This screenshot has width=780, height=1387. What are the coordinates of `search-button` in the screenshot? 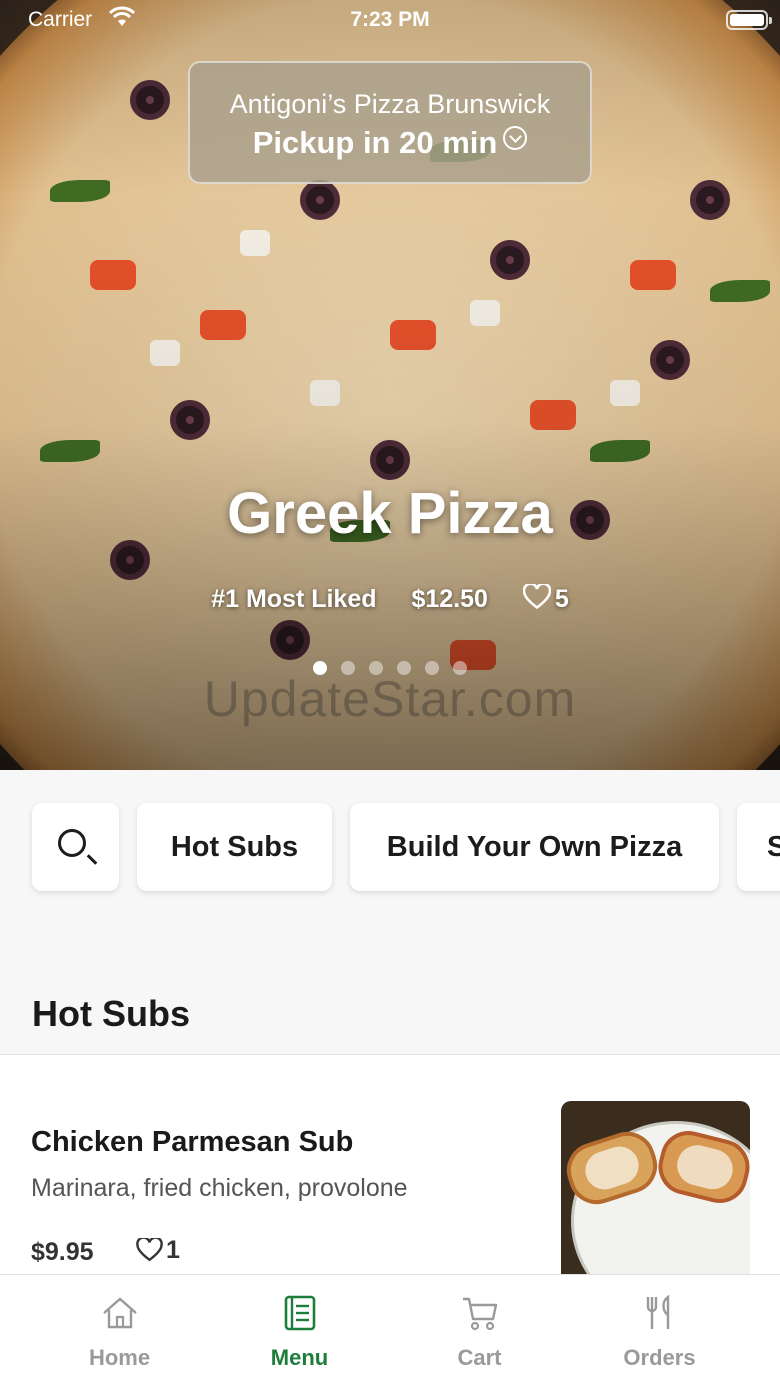 It's located at (75, 847).